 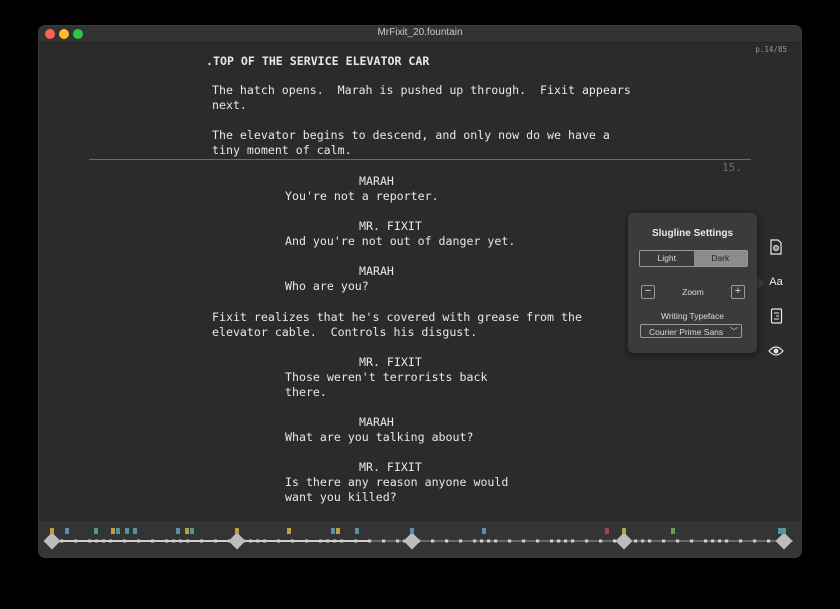 I want to click on dialogue-line: Is there any reason anyone would, so click(x=396, y=482).